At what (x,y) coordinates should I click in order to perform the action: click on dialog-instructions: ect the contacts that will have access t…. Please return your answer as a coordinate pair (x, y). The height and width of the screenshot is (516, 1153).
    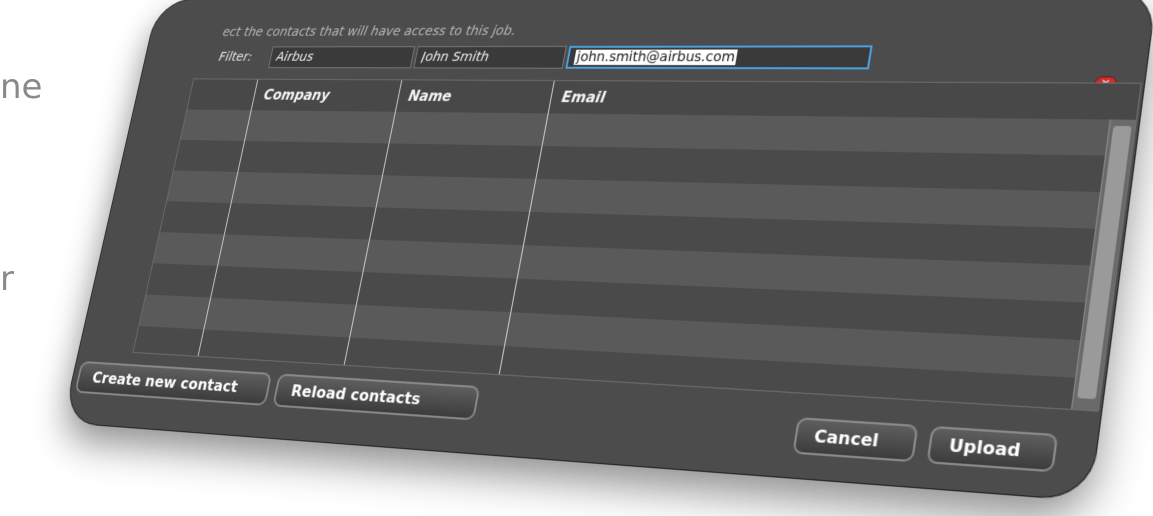
    Looking at the image, I should click on (369, 31).